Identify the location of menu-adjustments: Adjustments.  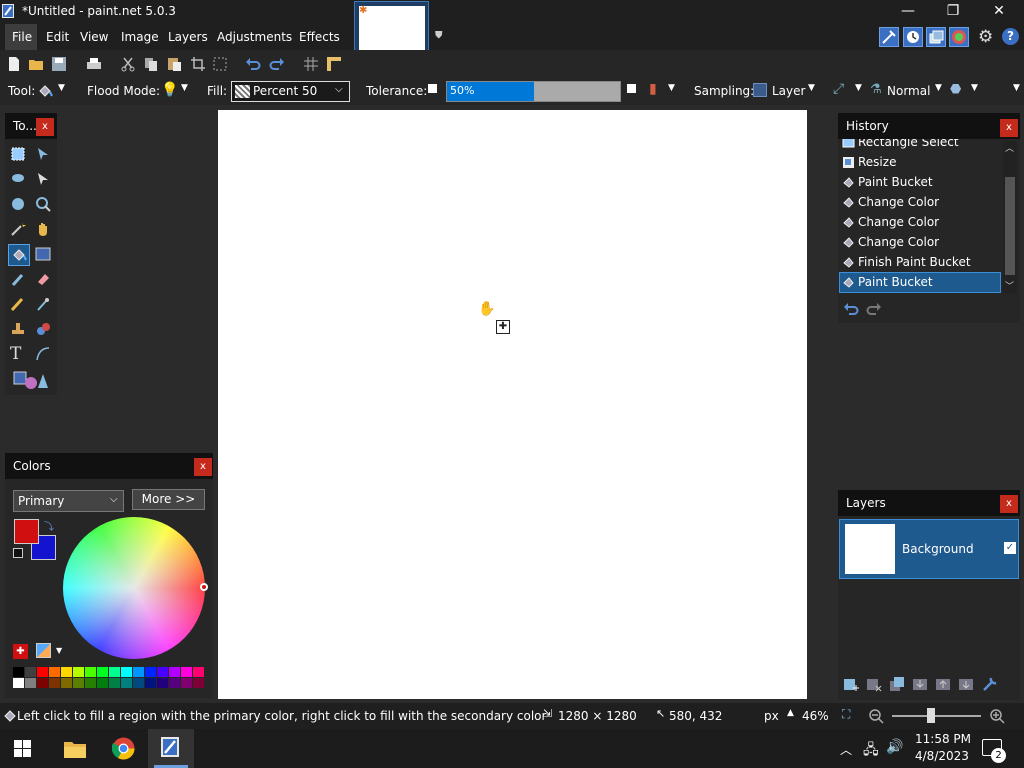
(254, 37).